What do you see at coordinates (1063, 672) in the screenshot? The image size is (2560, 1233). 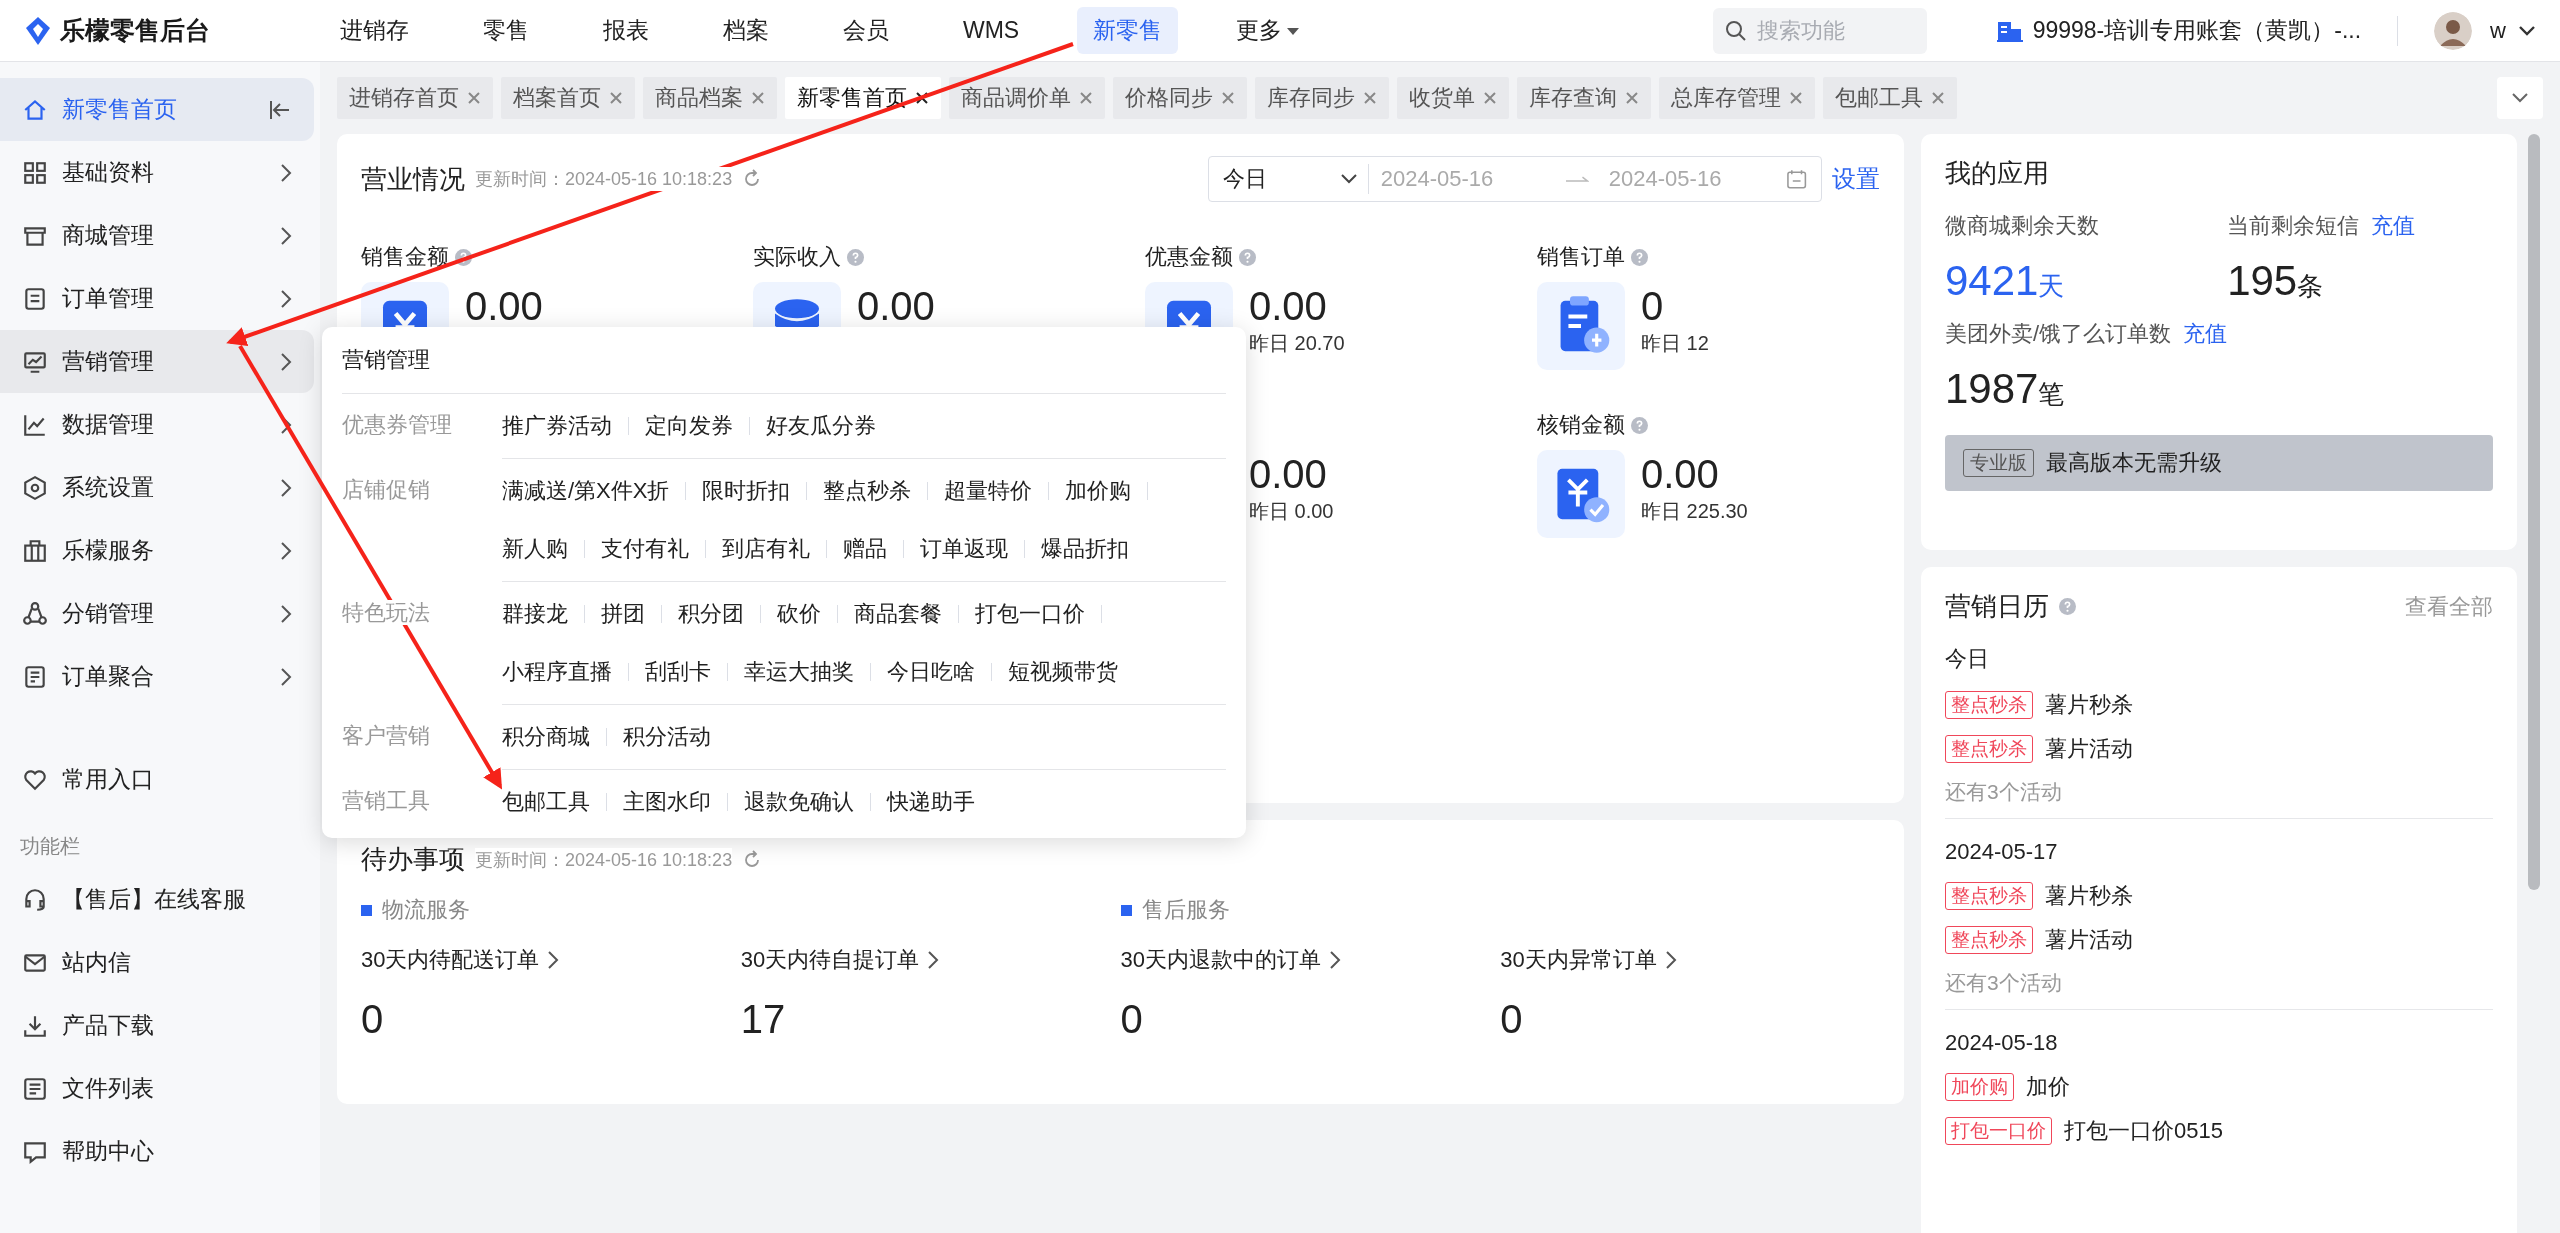 I see `menu-link: 短视频带货` at bounding box center [1063, 672].